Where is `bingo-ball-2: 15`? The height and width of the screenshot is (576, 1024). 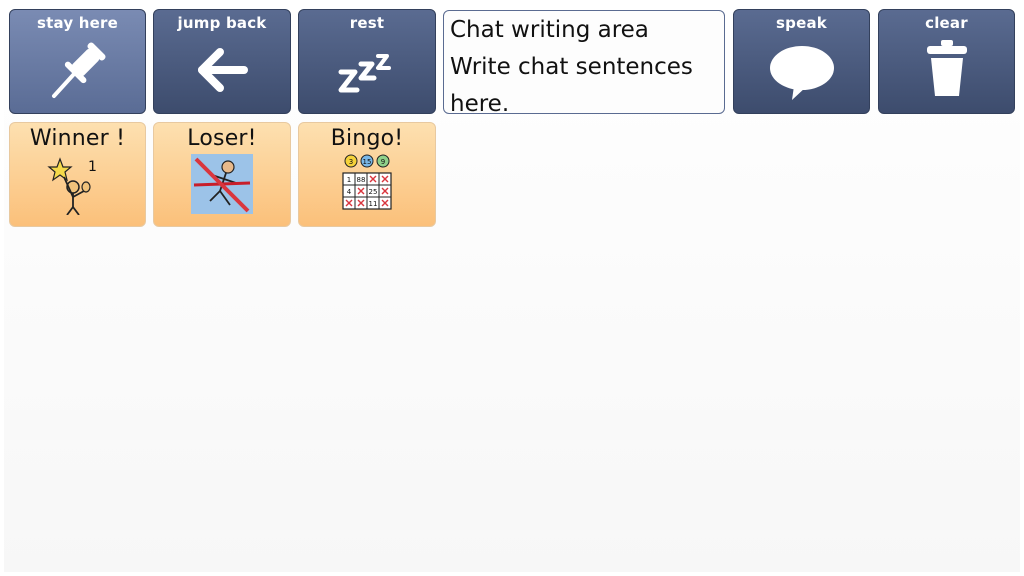 bingo-ball-2: 15 is located at coordinates (367, 162).